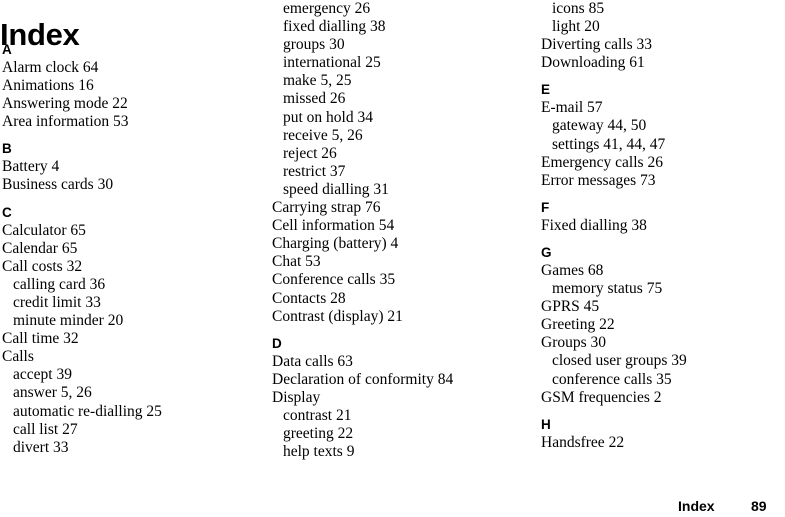  I want to click on index-subentry: greeting 22, so click(318, 434).